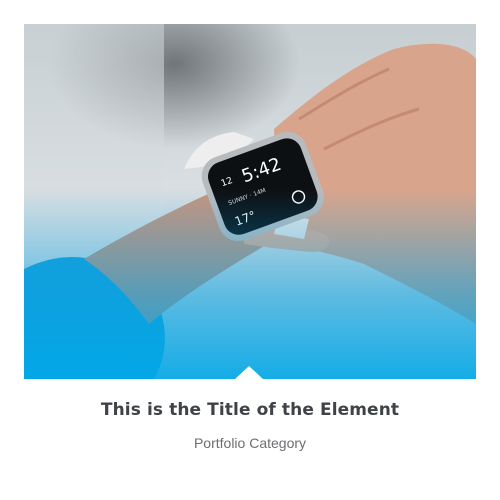  Describe the element at coordinates (250, 443) in the screenshot. I see `portfolio-category: Portfolio Category` at that location.